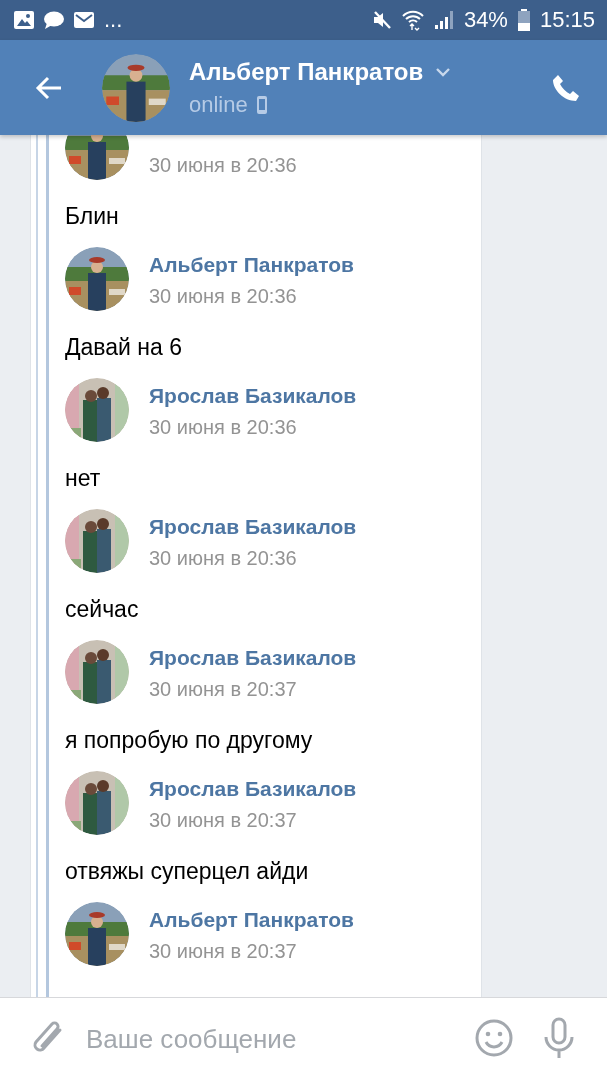 The image size is (607, 1080). I want to click on battery-percent: 34%, so click(485, 20).